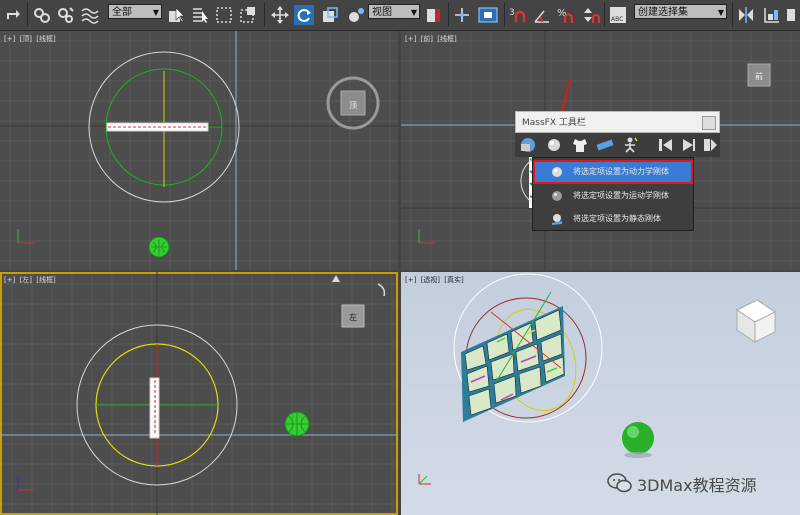 This screenshot has height=515, width=800. What do you see at coordinates (605, 145) in the screenshot?
I see `constraint-icon` at bounding box center [605, 145].